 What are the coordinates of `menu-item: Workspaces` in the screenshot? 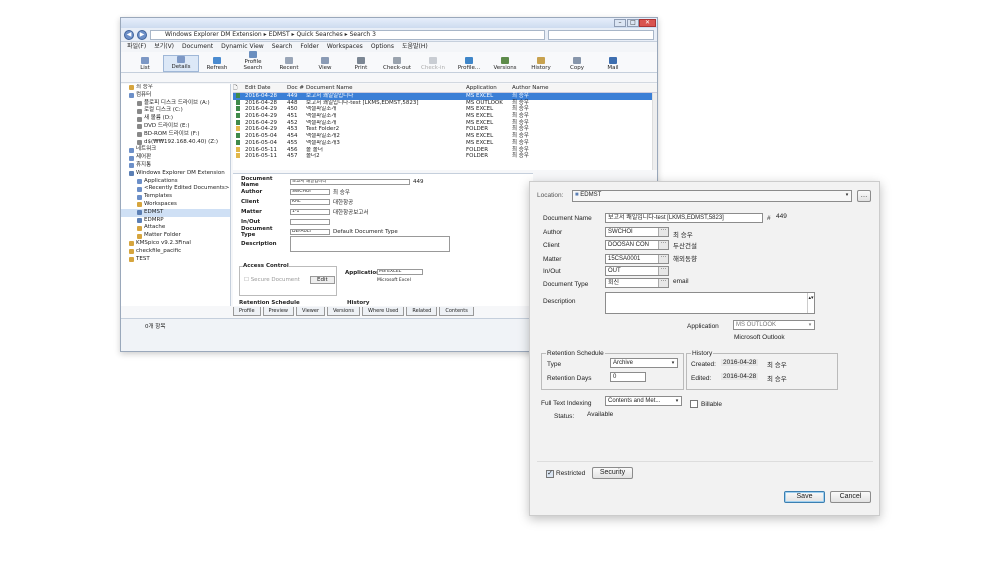 It's located at (345, 47).